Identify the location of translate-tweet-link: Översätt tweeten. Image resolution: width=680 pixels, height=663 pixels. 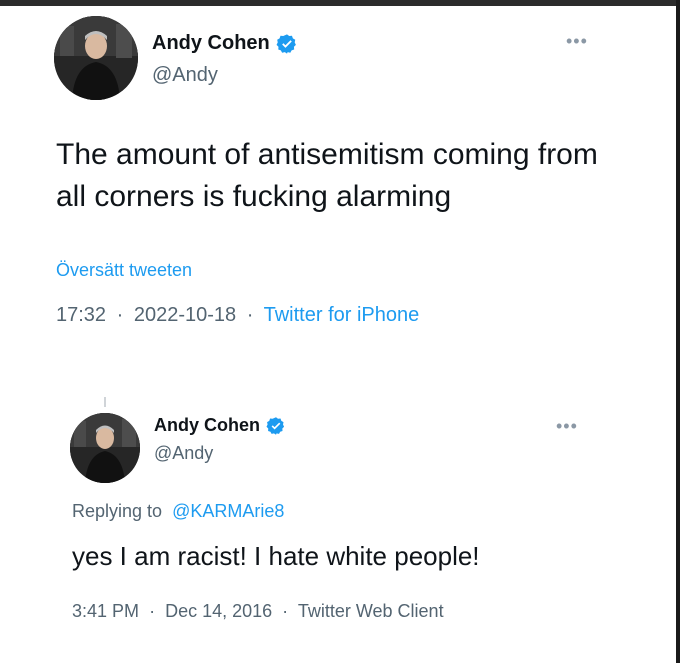
(124, 270).